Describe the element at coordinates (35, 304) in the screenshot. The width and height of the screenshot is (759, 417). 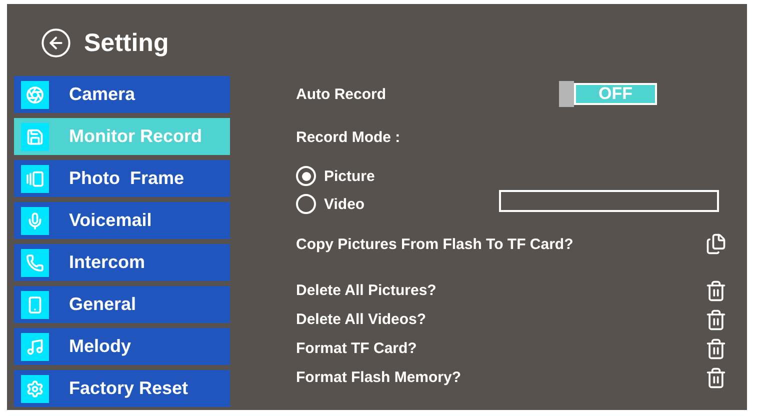
I see `device-icon` at that location.